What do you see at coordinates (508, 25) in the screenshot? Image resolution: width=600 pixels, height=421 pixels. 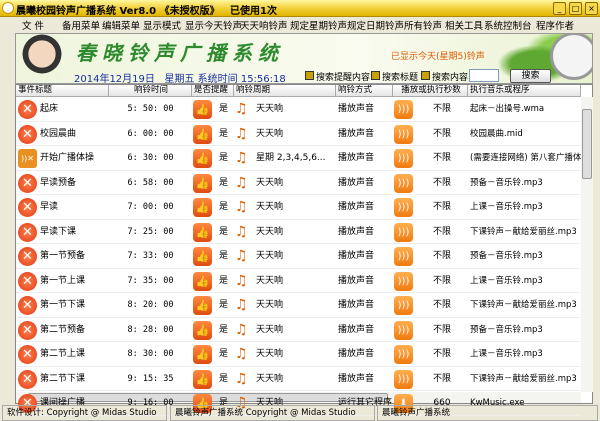 I see `menu-10: 系统控制台` at bounding box center [508, 25].